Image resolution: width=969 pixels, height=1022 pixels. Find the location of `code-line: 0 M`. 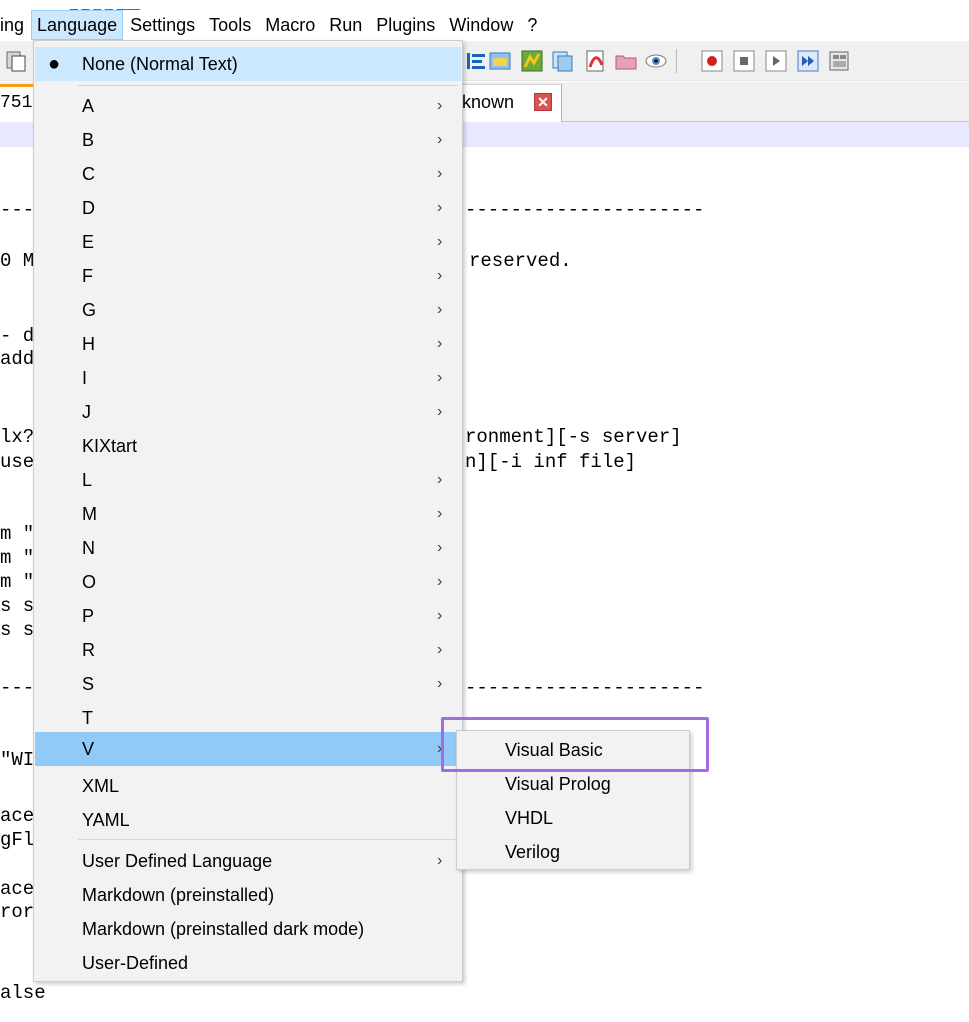

code-line: 0 M is located at coordinates (17, 261).